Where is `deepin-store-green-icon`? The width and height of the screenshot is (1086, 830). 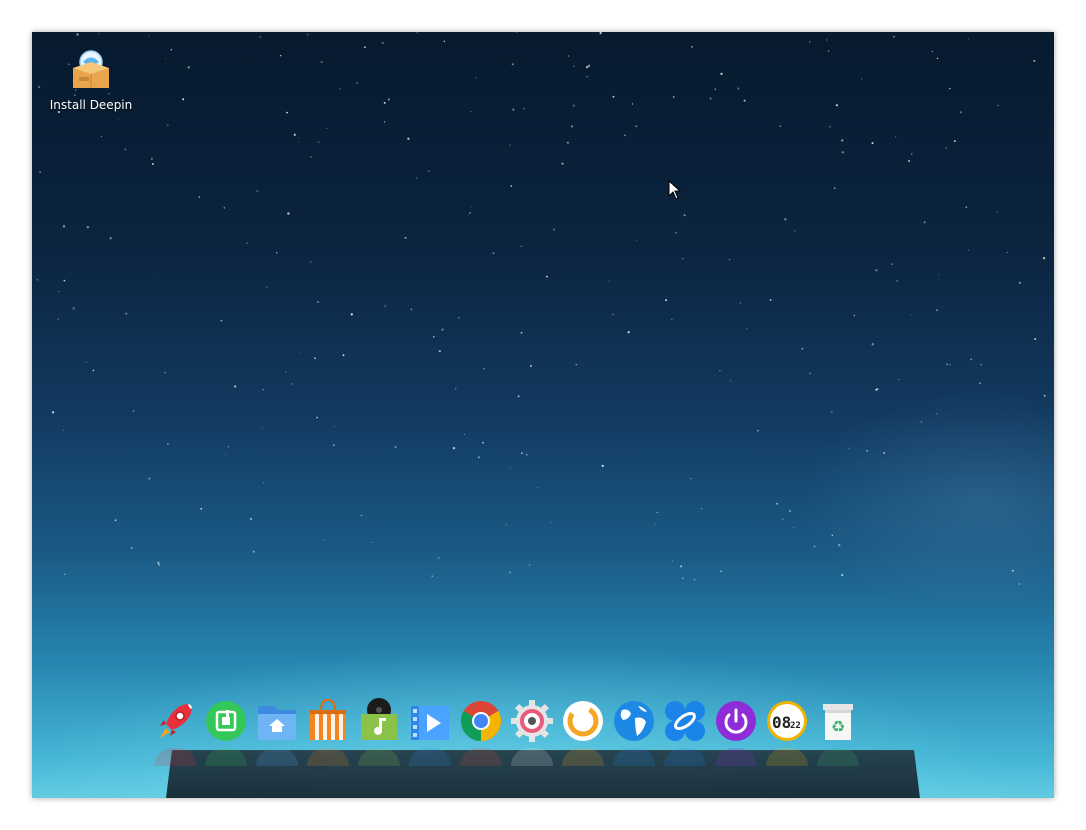
deepin-store-green-icon is located at coordinates (226, 721).